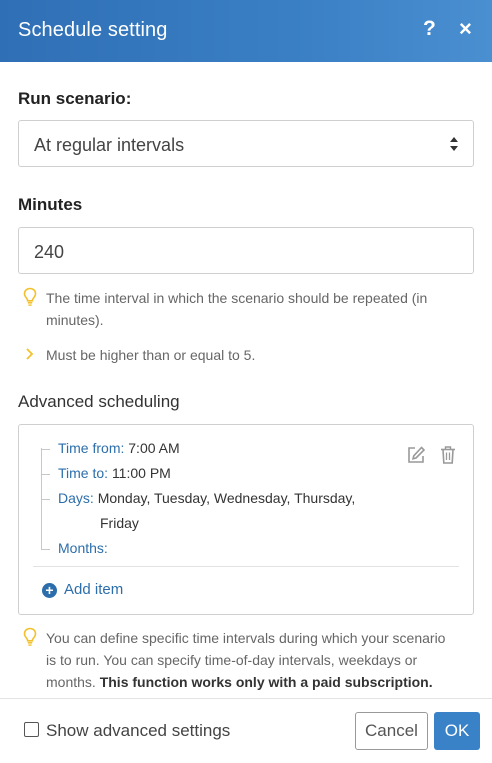 Image resolution: width=492 pixels, height=763 pixels. Describe the element at coordinates (49, 590) in the screenshot. I see `add-circle-icon: +` at that location.